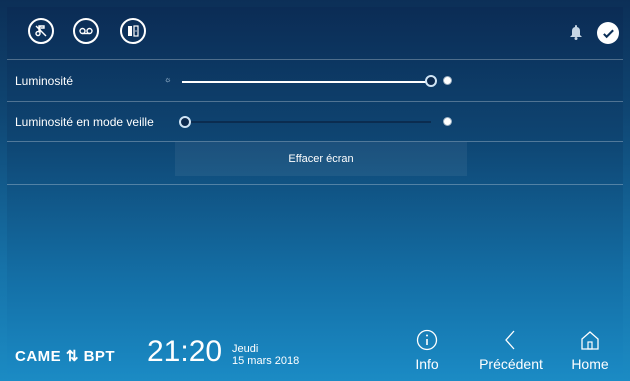 This screenshot has height=381, width=630. I want to click on bright-sun-icon, so click(447, 80).